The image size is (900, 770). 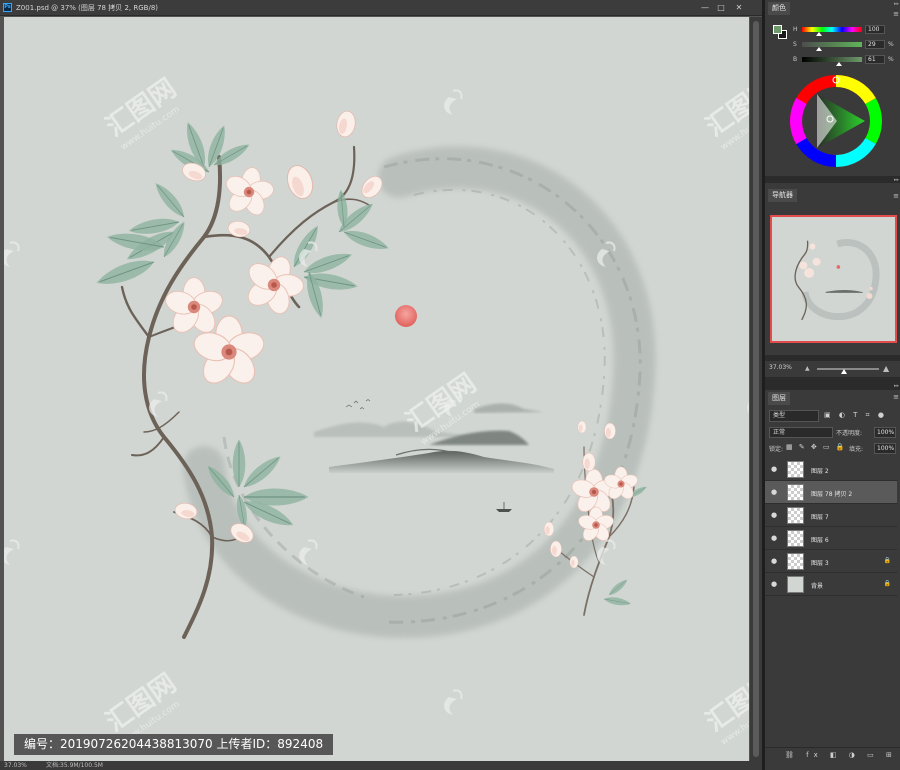 I want to click on saturation-slider-knob, so click(x=819, y=49).